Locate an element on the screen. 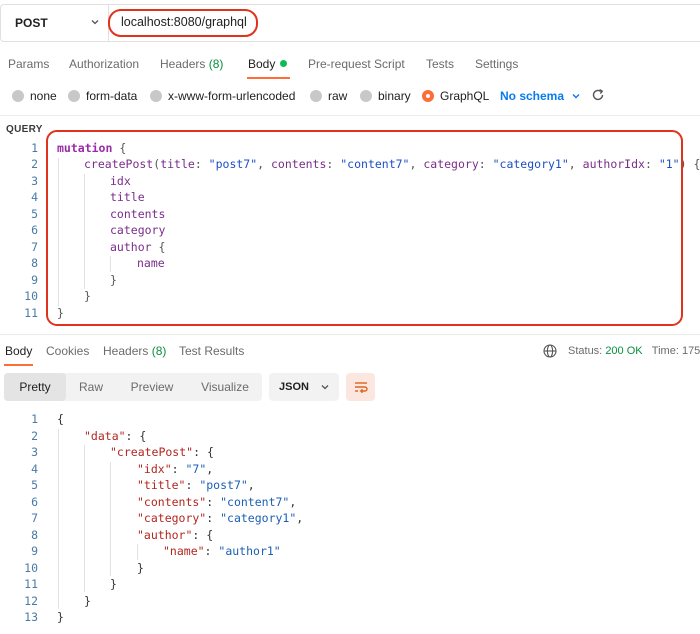 The width and height of the screenshot is (700, 634). response-tab-cookies: Cookies is located at coordinates (67, 351).